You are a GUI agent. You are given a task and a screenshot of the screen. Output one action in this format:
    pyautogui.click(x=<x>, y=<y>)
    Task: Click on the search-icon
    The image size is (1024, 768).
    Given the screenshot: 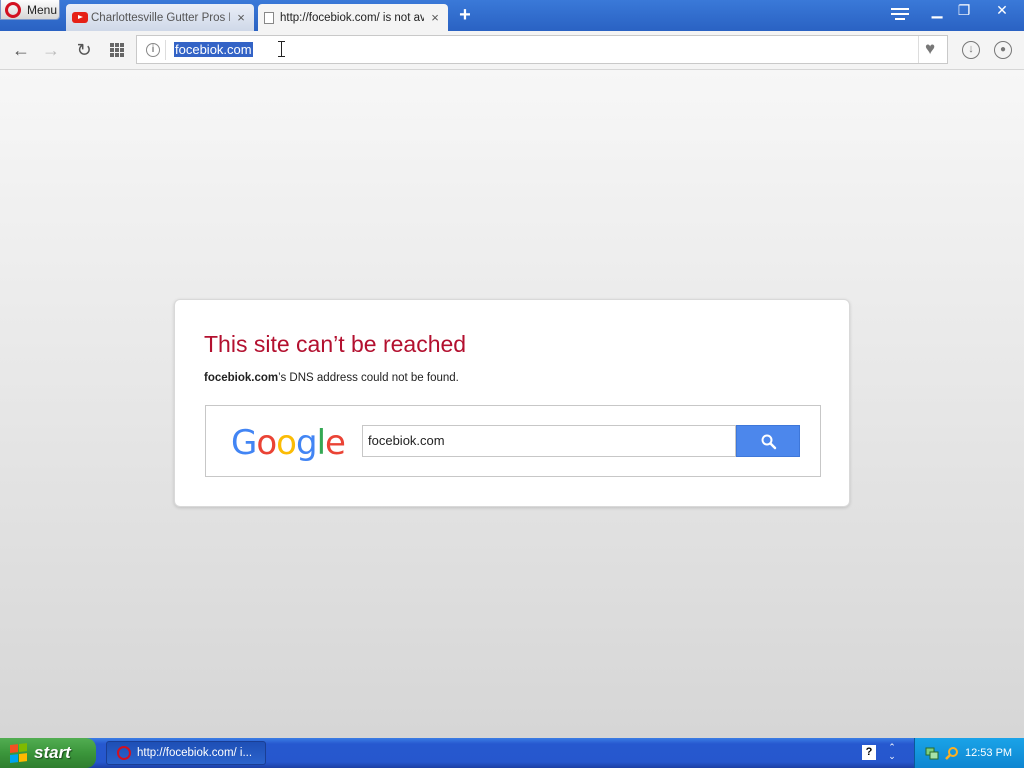 What is the action you would take?
    pyautogui.click(x=769, y=442)
    